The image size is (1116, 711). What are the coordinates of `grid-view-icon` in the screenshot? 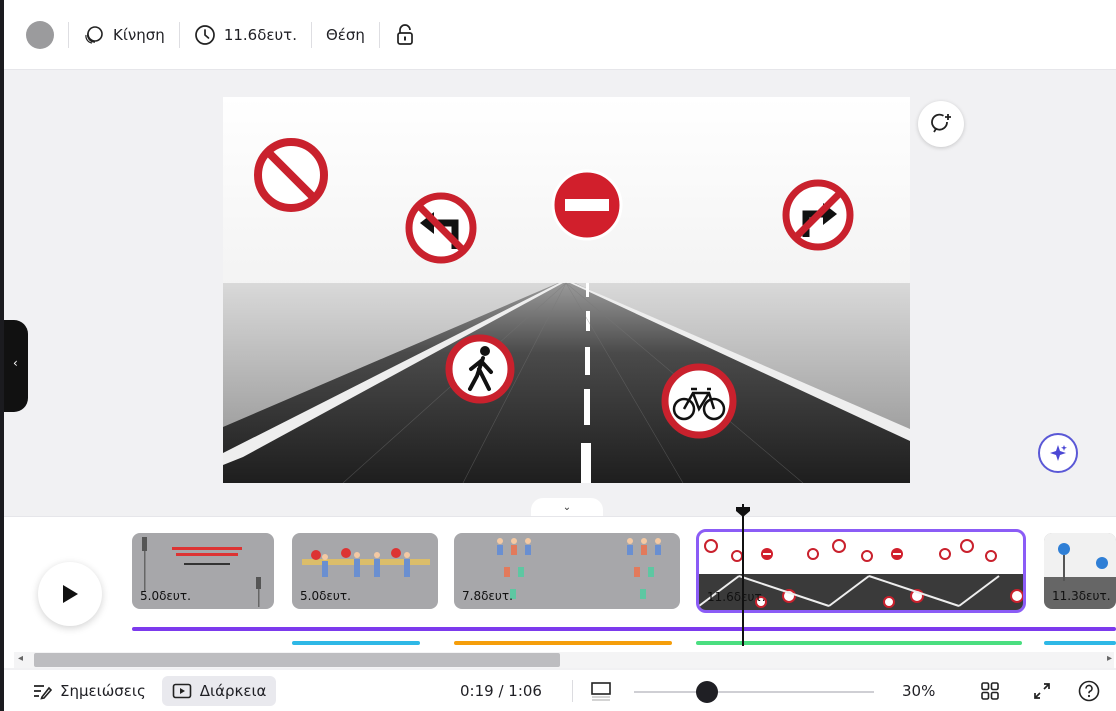 It's located at (990, 691).